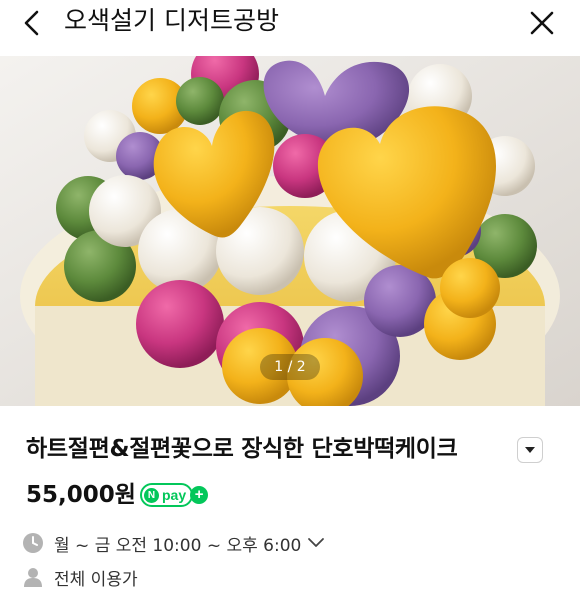 The width and height of the screenshot is (580, 610). What do you see at coordinates (542, 23) in the screenshot?
I see `close-icon` at bounding box center [542, 23].